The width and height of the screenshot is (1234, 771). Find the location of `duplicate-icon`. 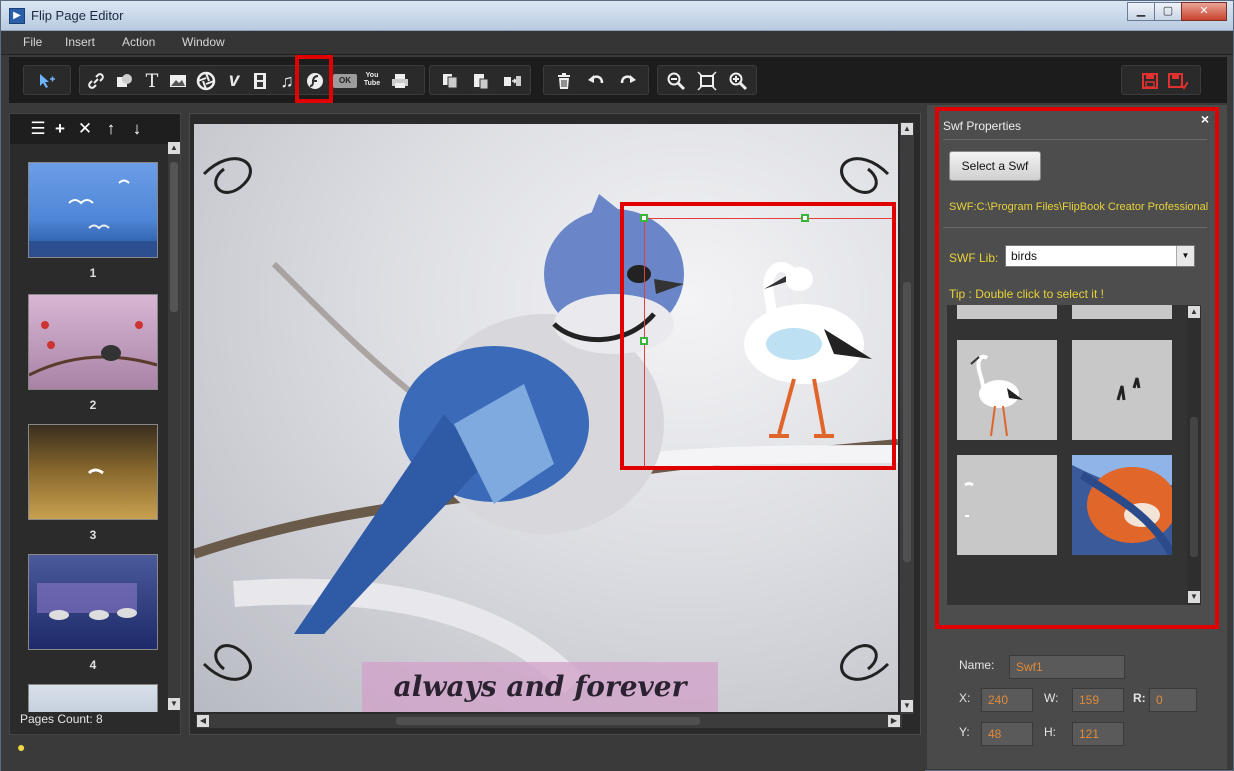

duplicate-icon is located at coordinates (512, 81).